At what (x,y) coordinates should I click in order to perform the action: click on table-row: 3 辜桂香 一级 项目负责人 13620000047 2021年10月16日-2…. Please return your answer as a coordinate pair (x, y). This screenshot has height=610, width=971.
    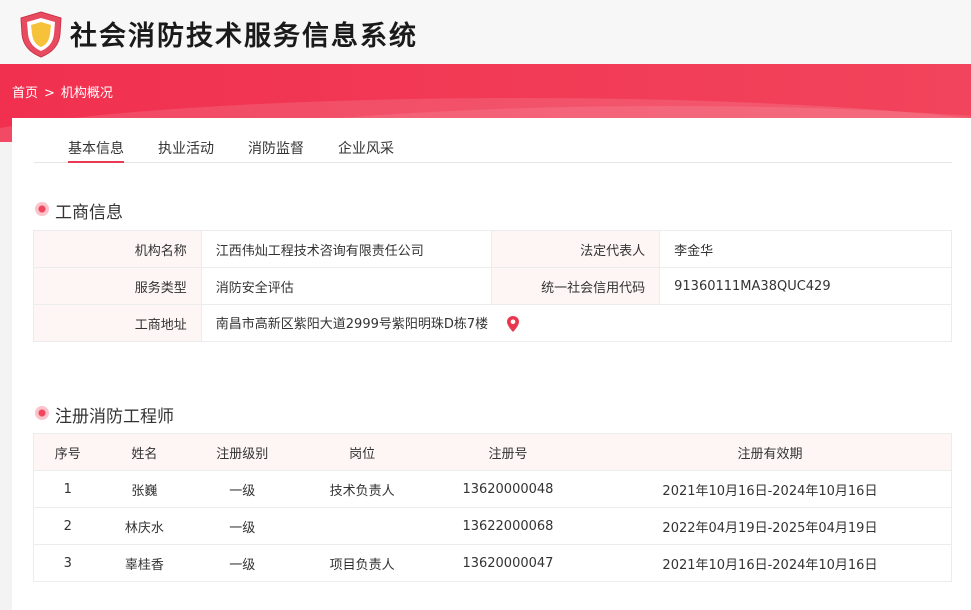
    Looking at the image, I should click on (492, 563).